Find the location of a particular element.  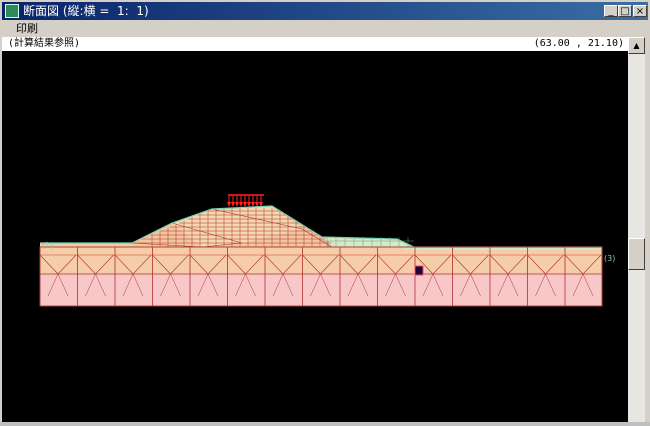

close-icon: × is located at coordinates (640, 11).